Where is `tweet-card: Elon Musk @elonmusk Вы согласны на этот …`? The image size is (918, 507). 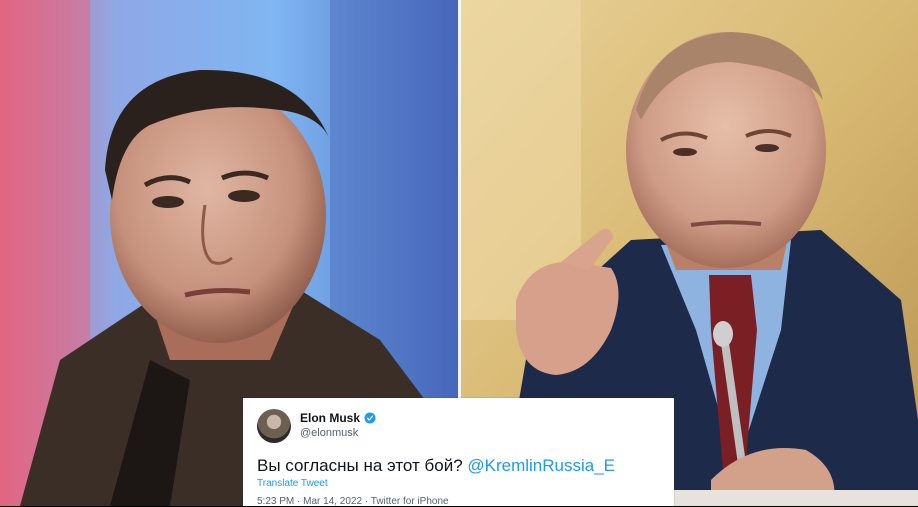
tweet-card: Elon Musk @elonmusk Вы согласны на этот … is located at coordinates (458, 452).